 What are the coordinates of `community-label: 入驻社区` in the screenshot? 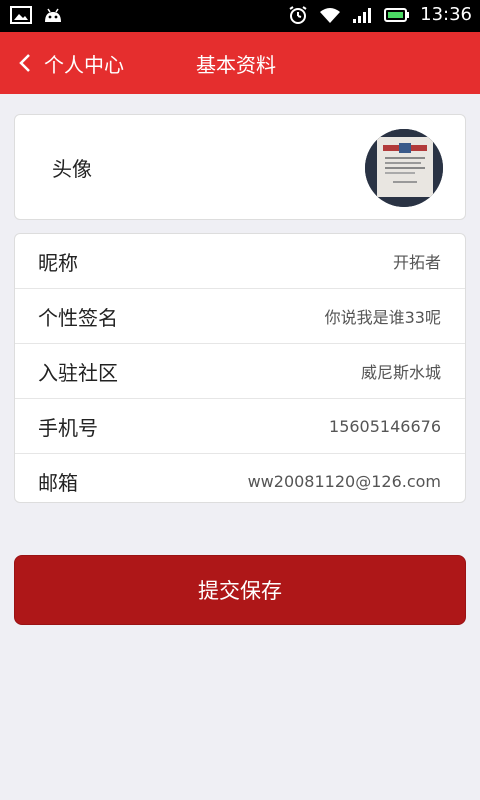 It's located at (78, 372).